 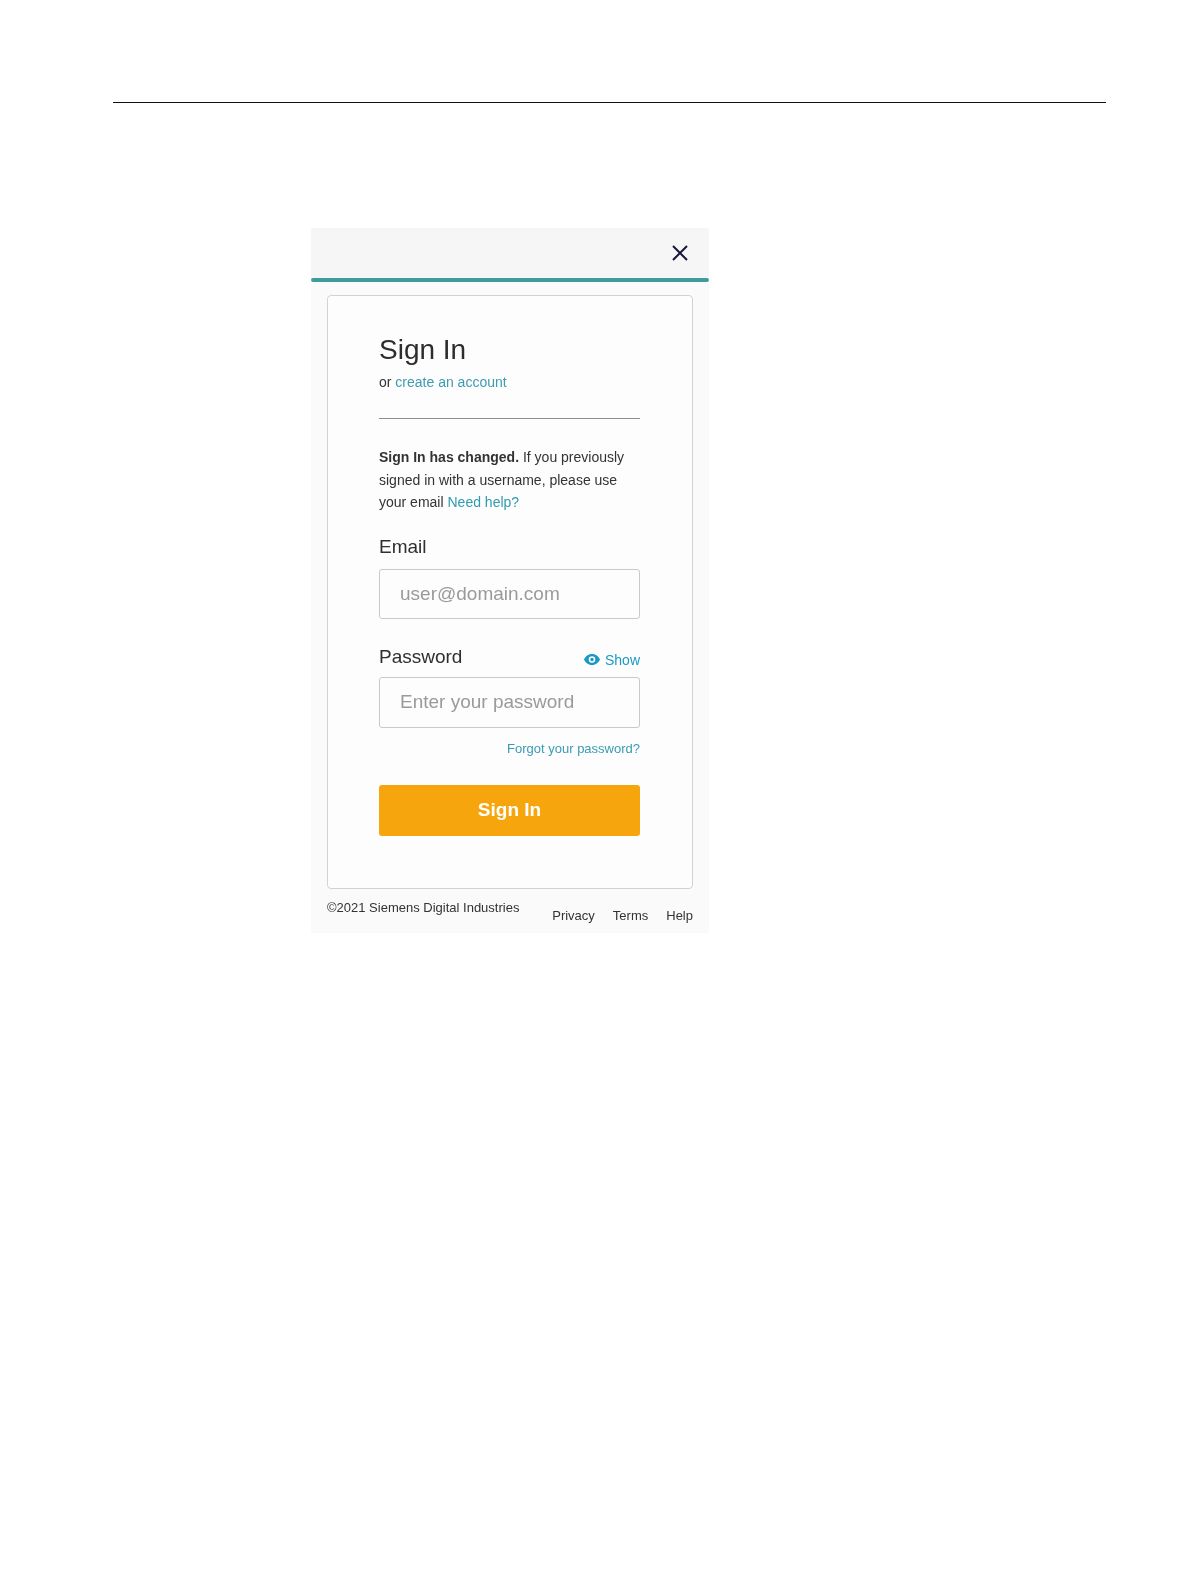 I want to click on need-help-link: Need help?, so click(x=483, y=502).